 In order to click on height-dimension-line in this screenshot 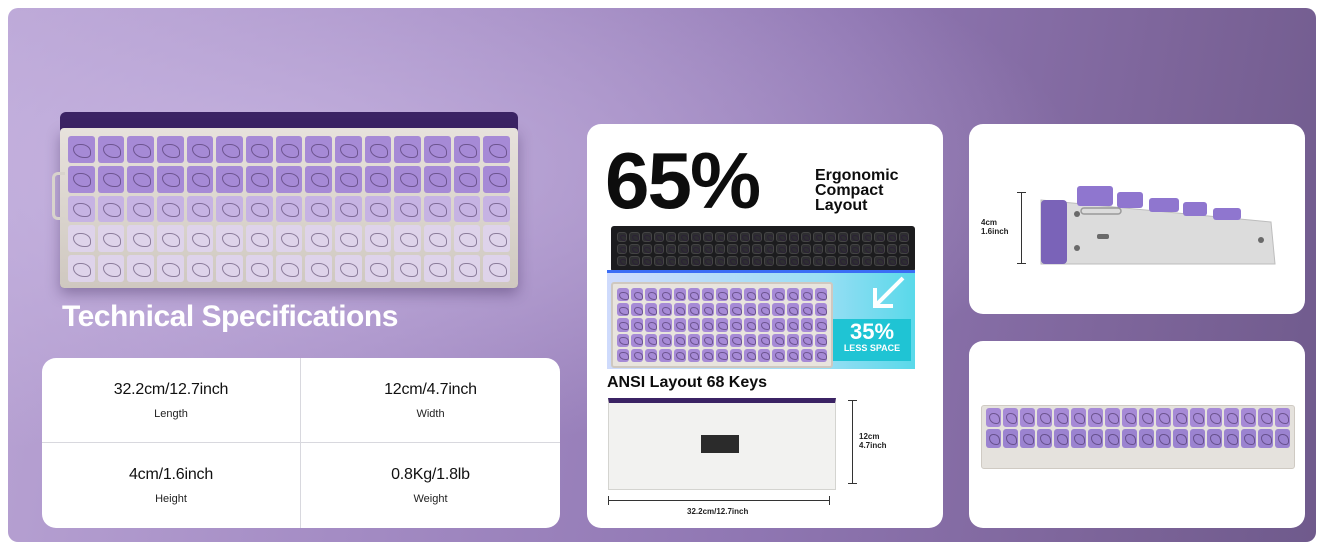, I will do `click(1021, 228)`.